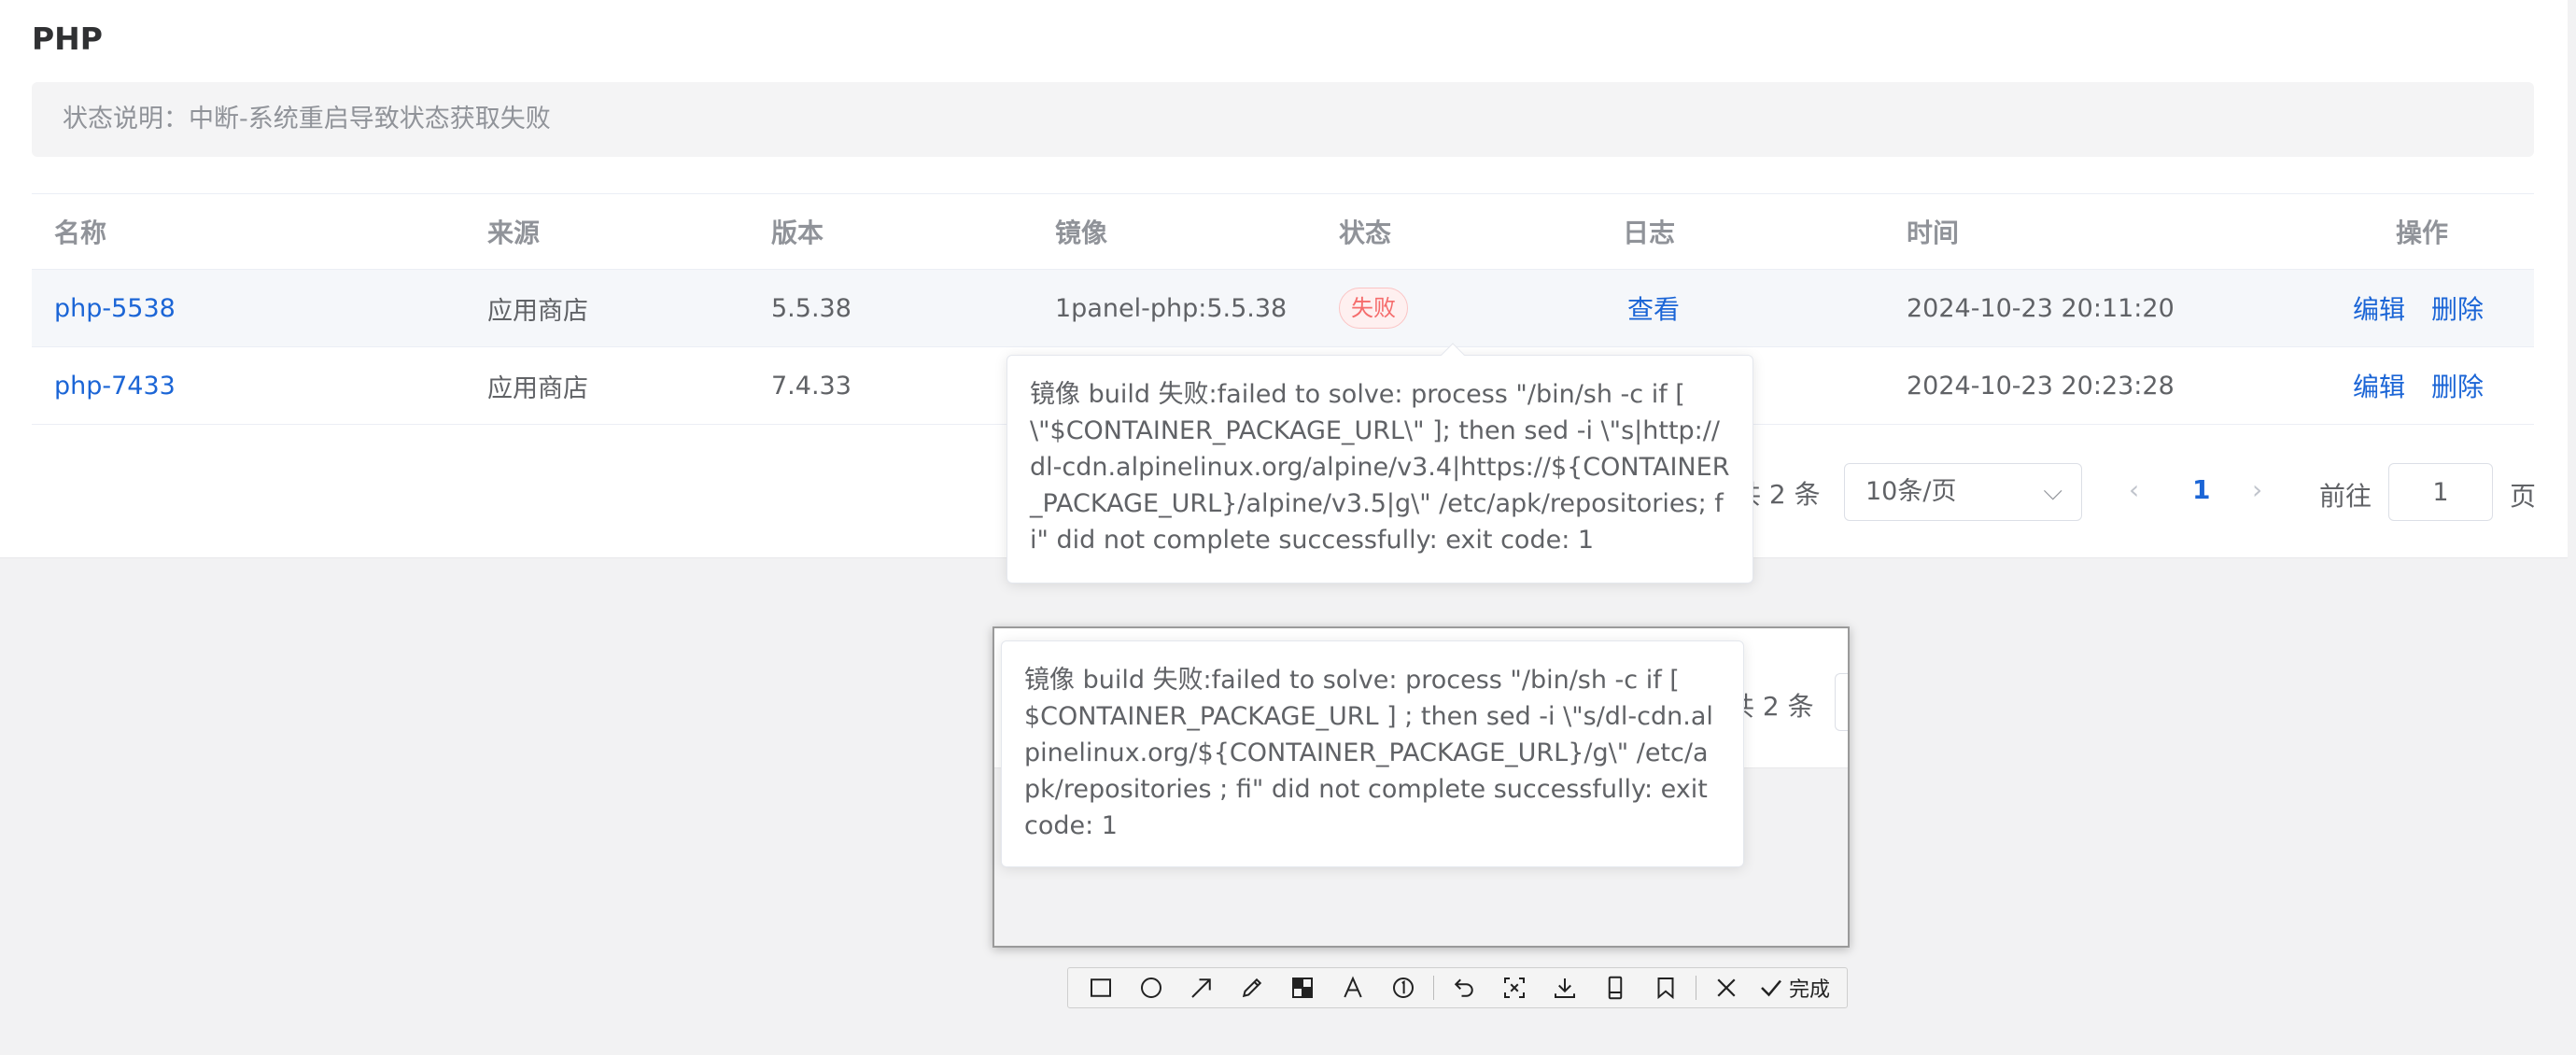 The height and width of the screenshot is (1055, 2576). I want to click on page-size-select: 10条/页 ⌵, so click(1963, 492).